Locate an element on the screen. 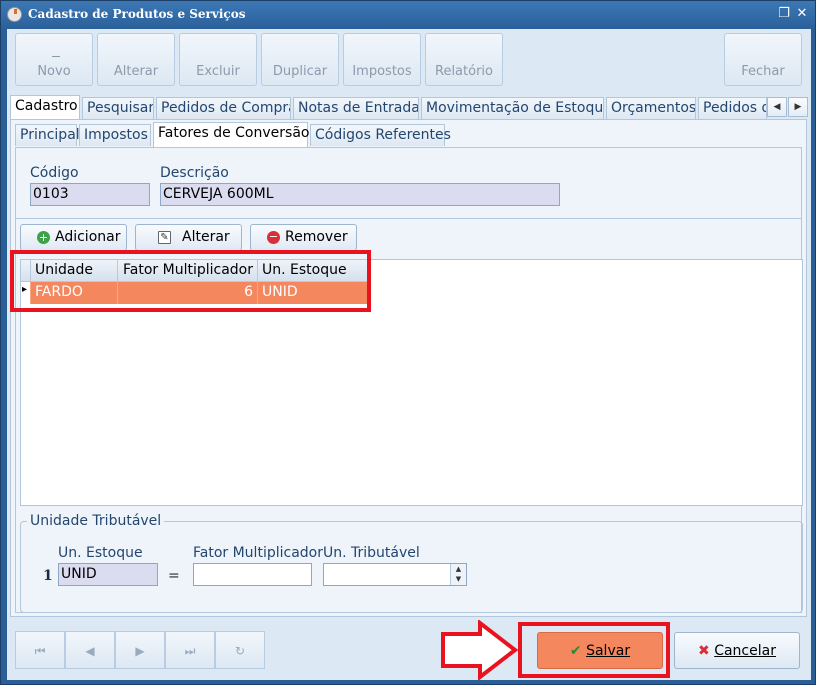 Image resolution: width=816 pixels, height=685 pixels. spinner-icon: ▲ ▼ is located at coordinates (458, 574).